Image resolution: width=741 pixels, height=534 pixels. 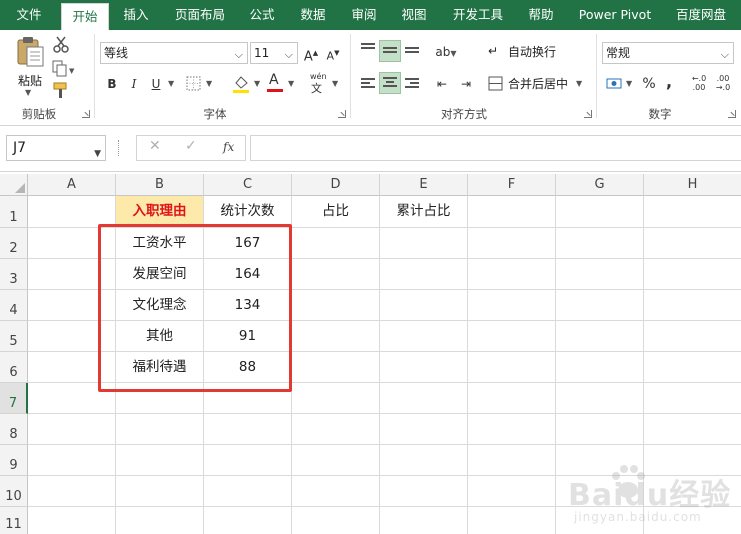 What do you see at coordinates (13, 496) in the screenshot?
I see `row-number: 10` at bounding box center [13, 496].